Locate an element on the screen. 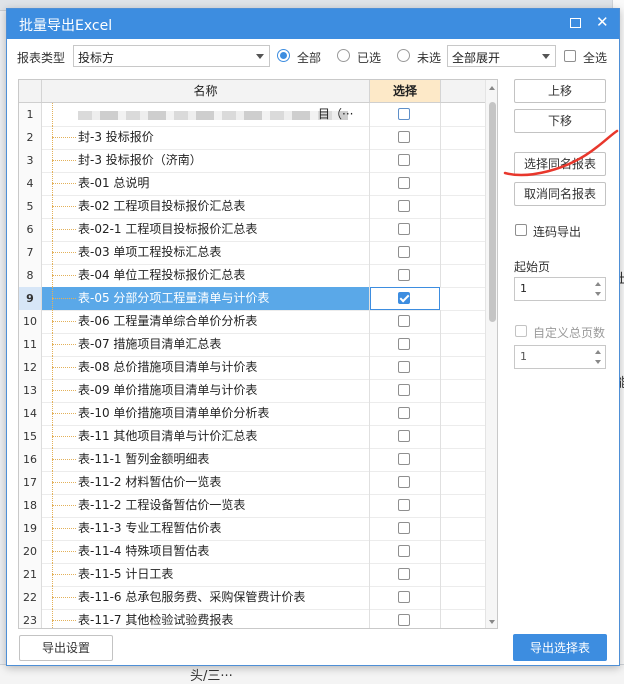  scroll-thumb is located at coordinates (492, 212).